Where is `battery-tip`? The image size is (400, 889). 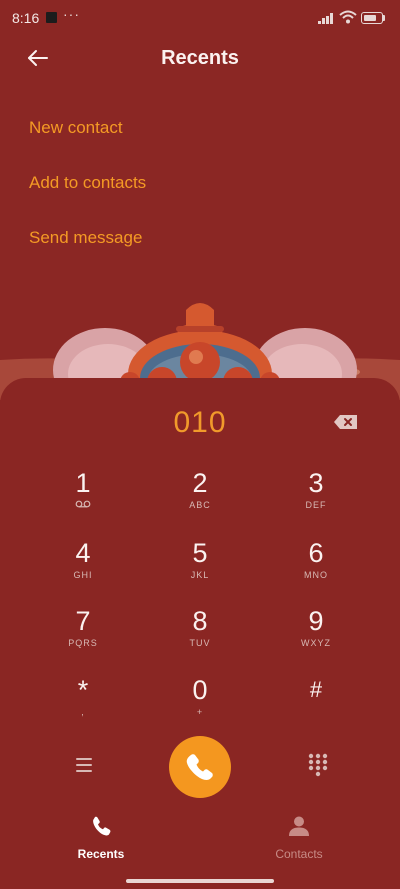
battery-tip is located at coordinates (384, 18).